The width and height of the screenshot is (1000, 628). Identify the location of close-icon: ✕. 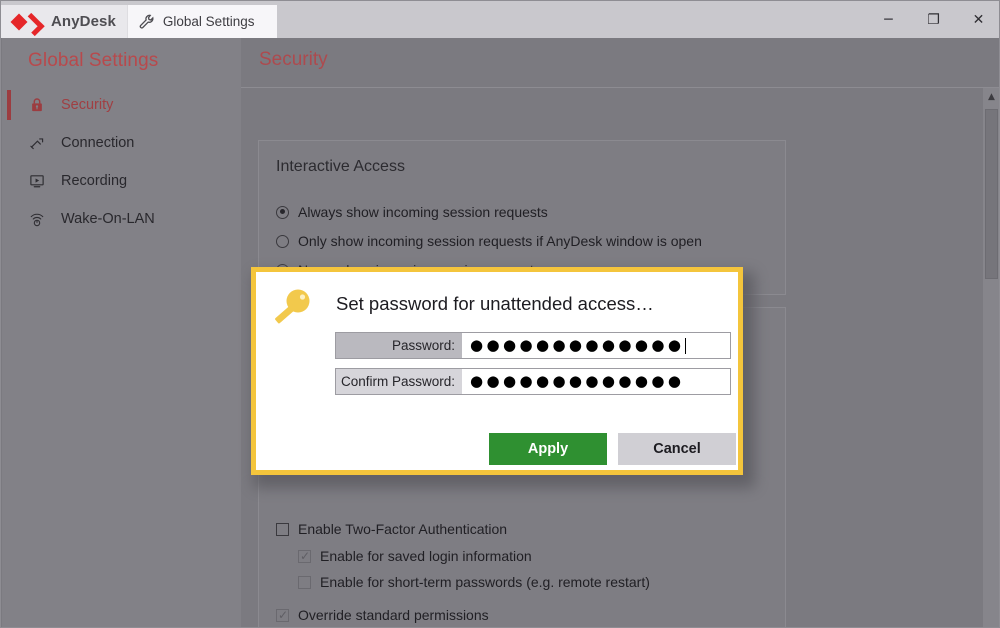
(978, 19).